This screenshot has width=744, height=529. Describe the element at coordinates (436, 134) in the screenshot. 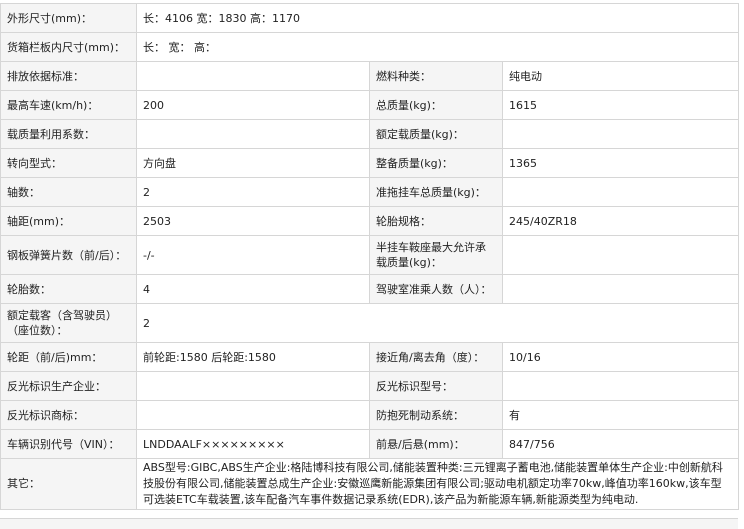

I see `spec-label: 额定载质量(kg)：` at that location.